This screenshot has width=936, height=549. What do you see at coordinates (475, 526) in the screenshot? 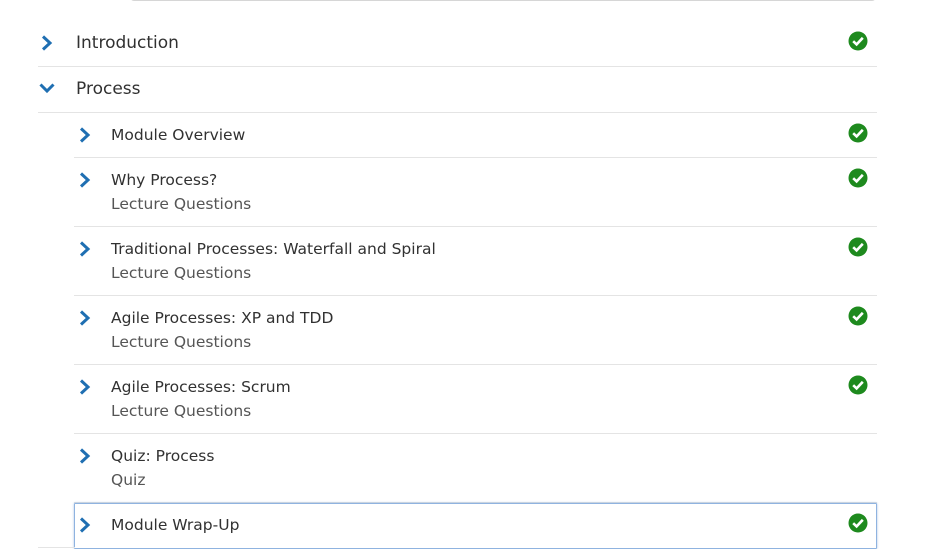
I see `list-item-module-wrap-up: Module Wrap-Up` at bounding box center [475, 526].